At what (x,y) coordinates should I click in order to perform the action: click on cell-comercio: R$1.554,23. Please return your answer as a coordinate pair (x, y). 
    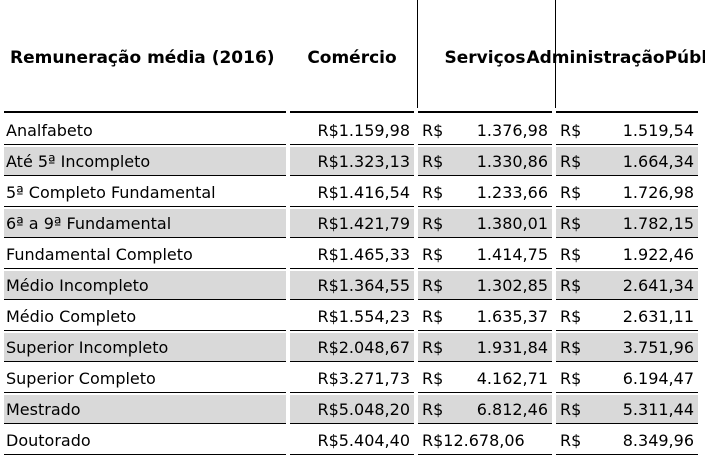
    Looking at the image, I should click on (352, 316).